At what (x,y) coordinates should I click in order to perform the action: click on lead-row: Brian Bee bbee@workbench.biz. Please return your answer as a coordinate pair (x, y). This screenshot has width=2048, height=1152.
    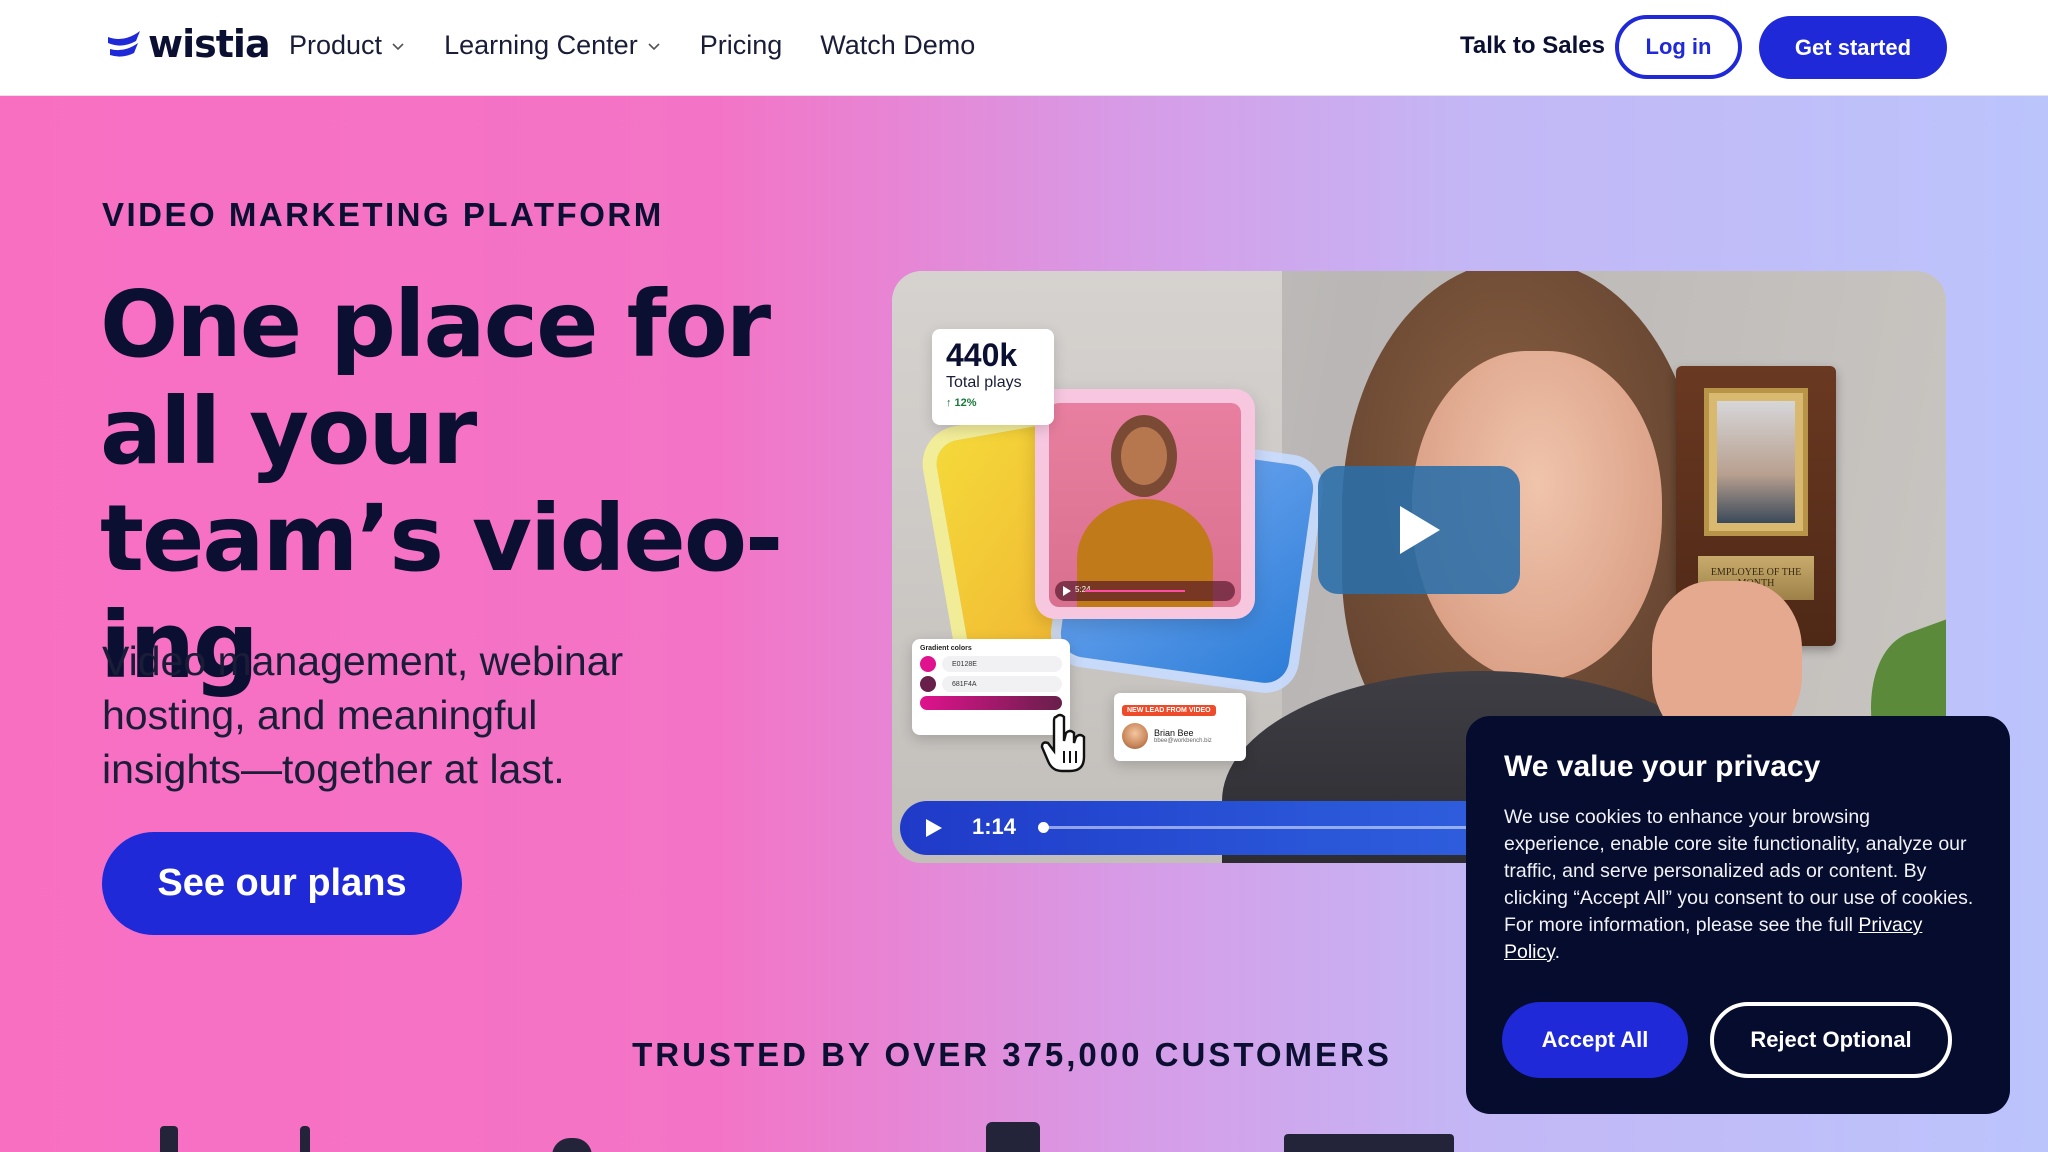
    Looking at the image, I should click on (1180, 736).